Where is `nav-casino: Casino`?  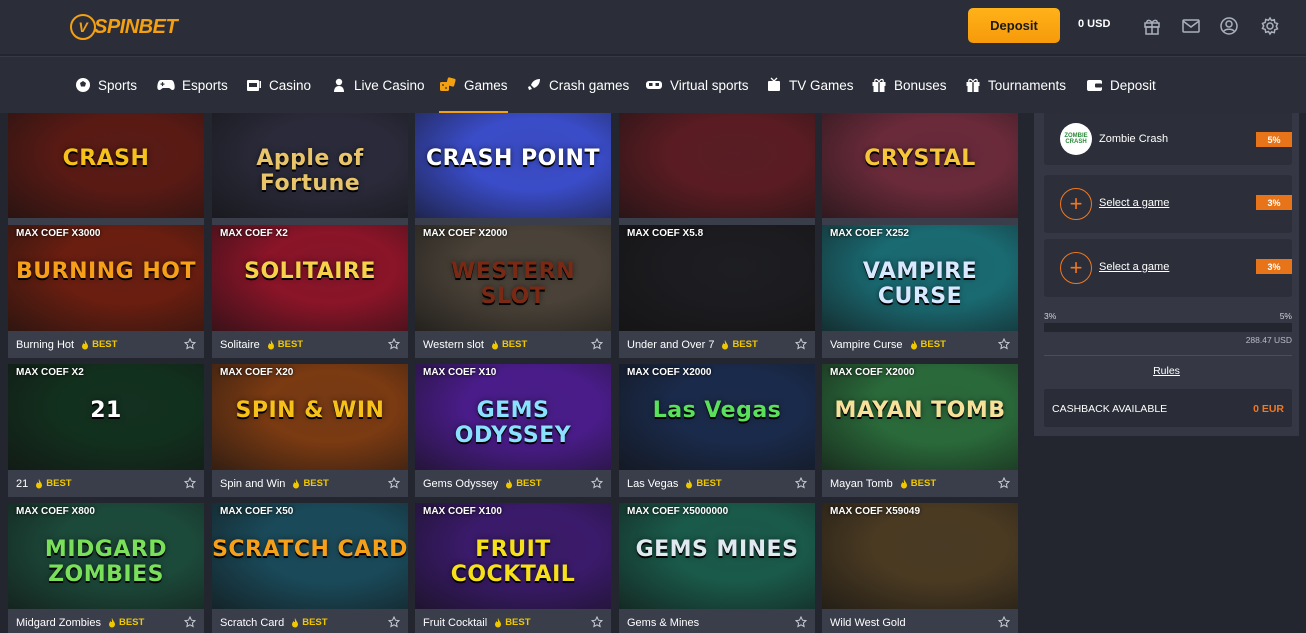 nav-casino: Casino is located at coordinates (278, 85).